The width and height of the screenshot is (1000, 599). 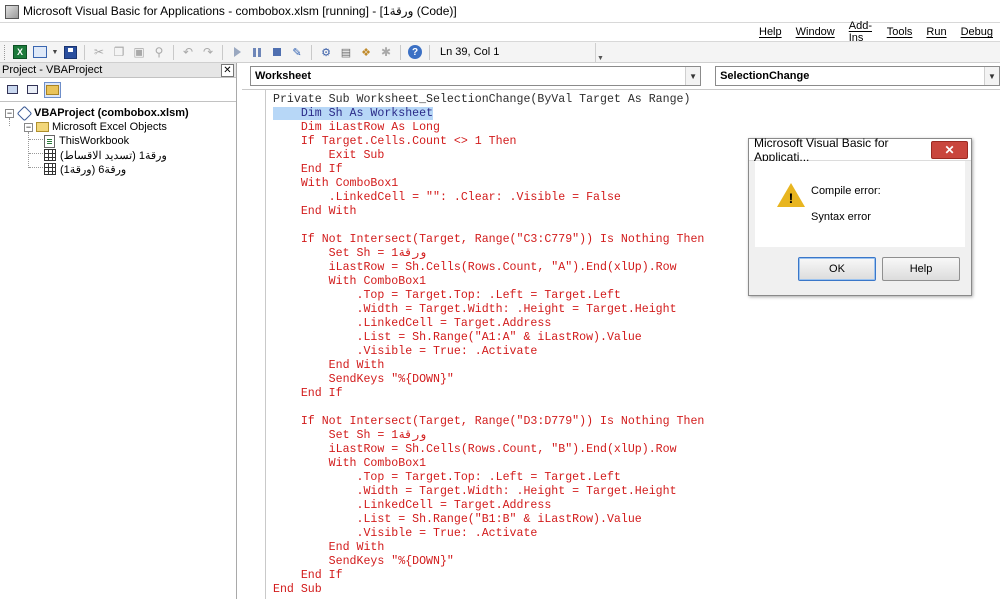 I want to click on help-button: Help, so click(x=921, y=269).